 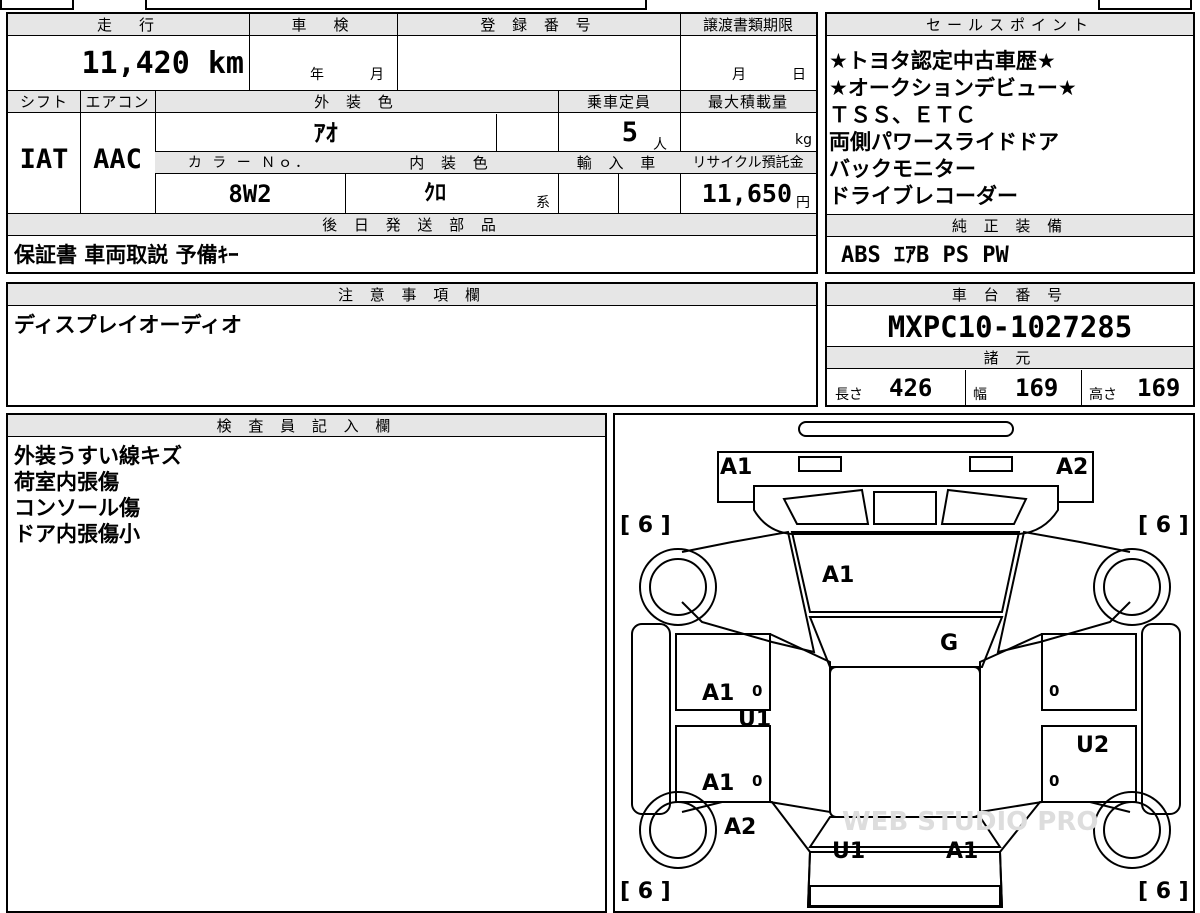 I want to click on bumper-front-left-grade: A1, so click(x=736, y=467).